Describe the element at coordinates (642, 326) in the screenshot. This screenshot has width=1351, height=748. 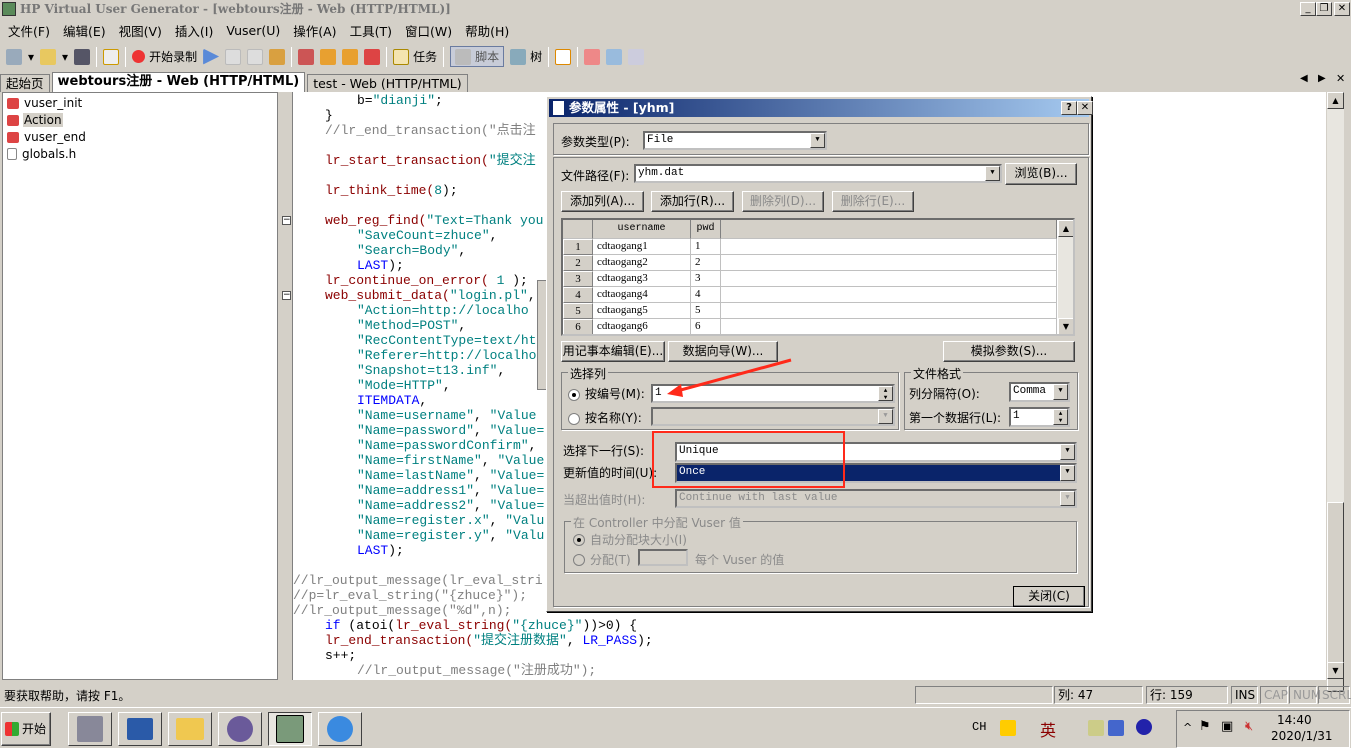
I see `grid-cell-username: cdtaogang6` at that location.